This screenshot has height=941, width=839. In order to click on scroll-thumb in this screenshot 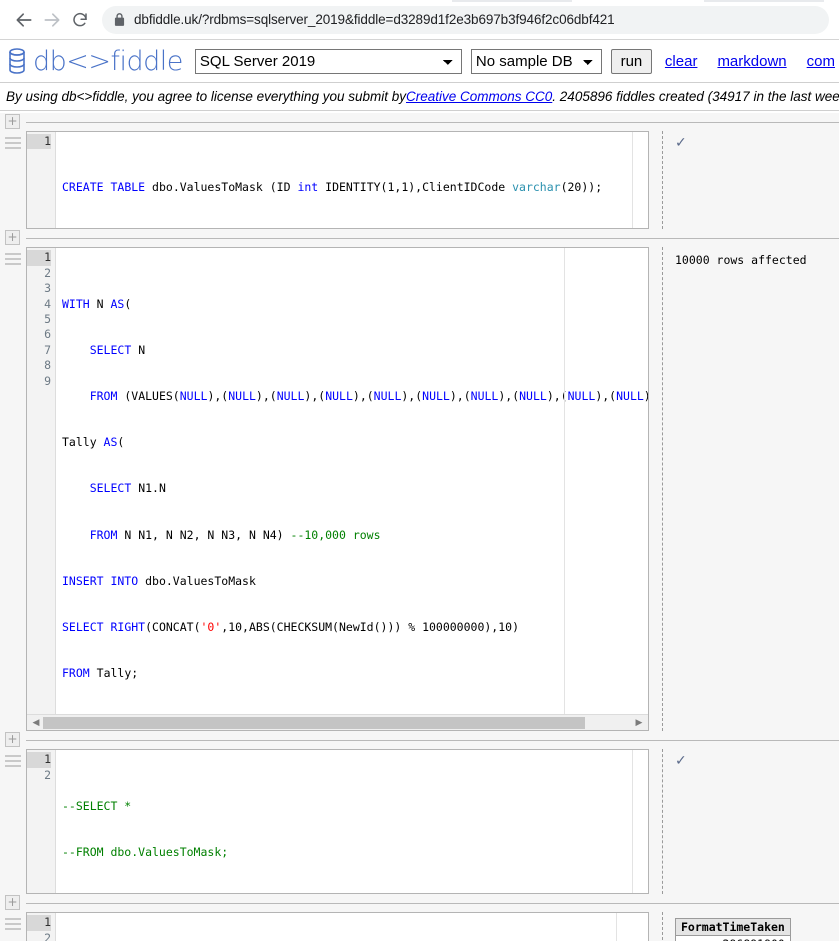, I will do `click(314, 722)`.